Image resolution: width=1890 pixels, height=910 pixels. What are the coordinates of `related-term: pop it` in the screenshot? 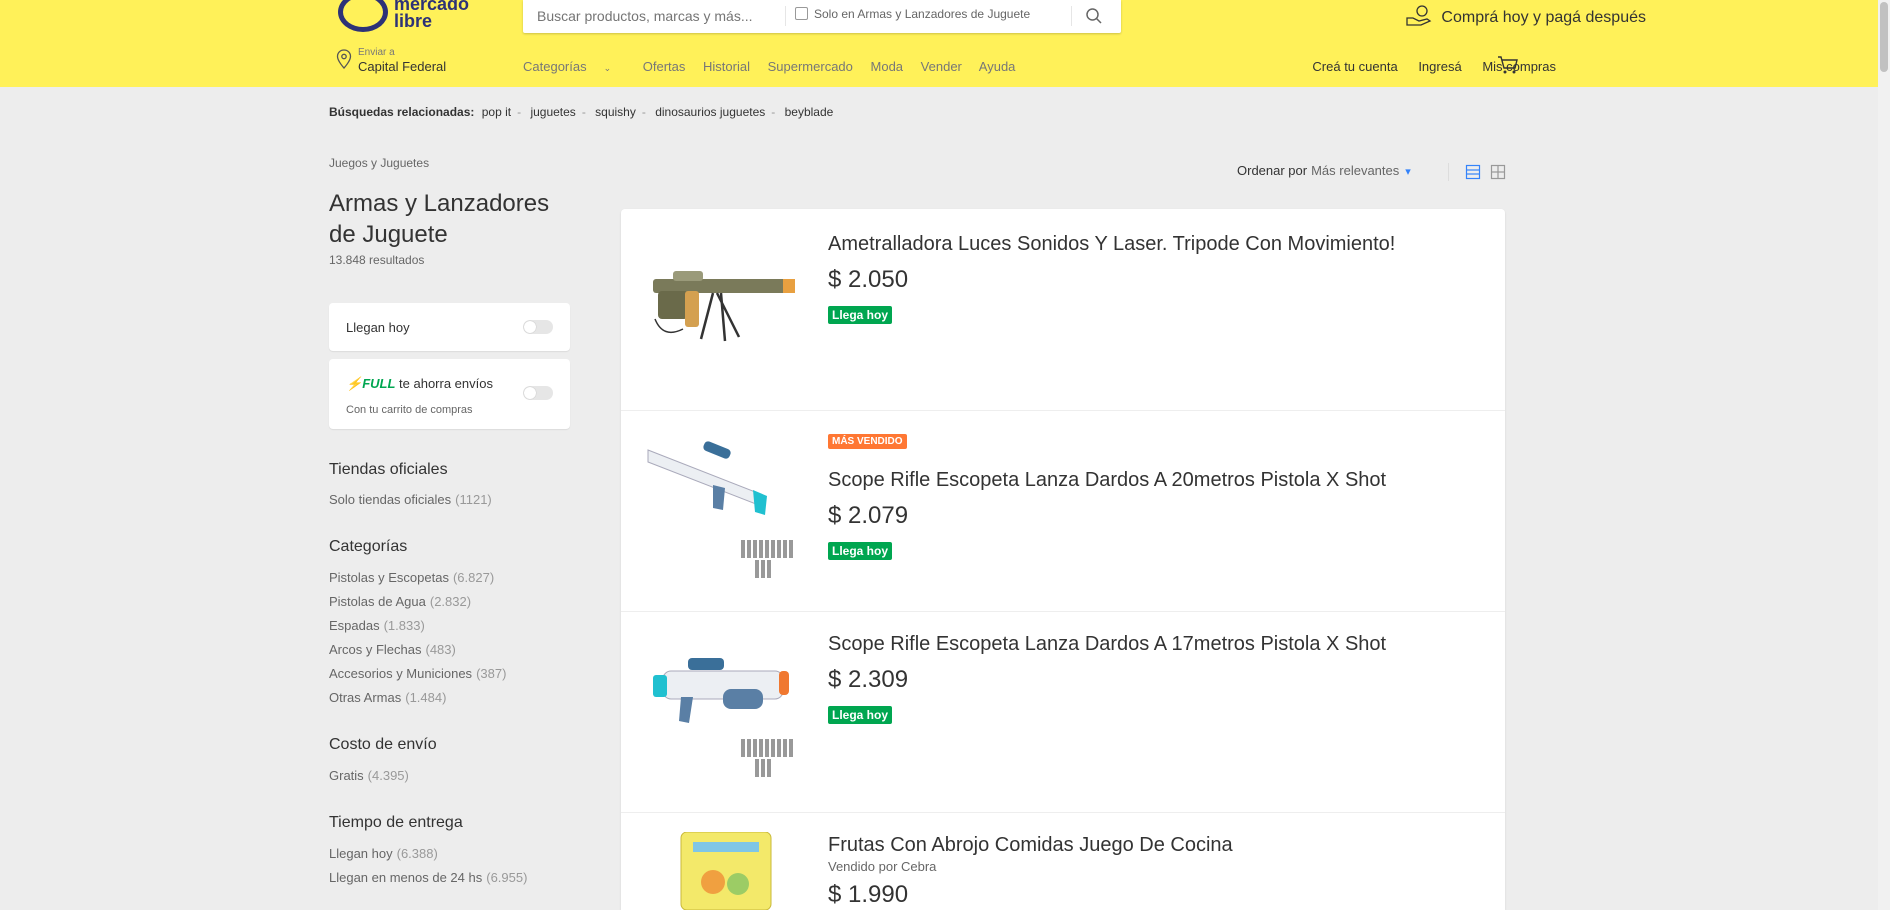 It's located at (496, 112).